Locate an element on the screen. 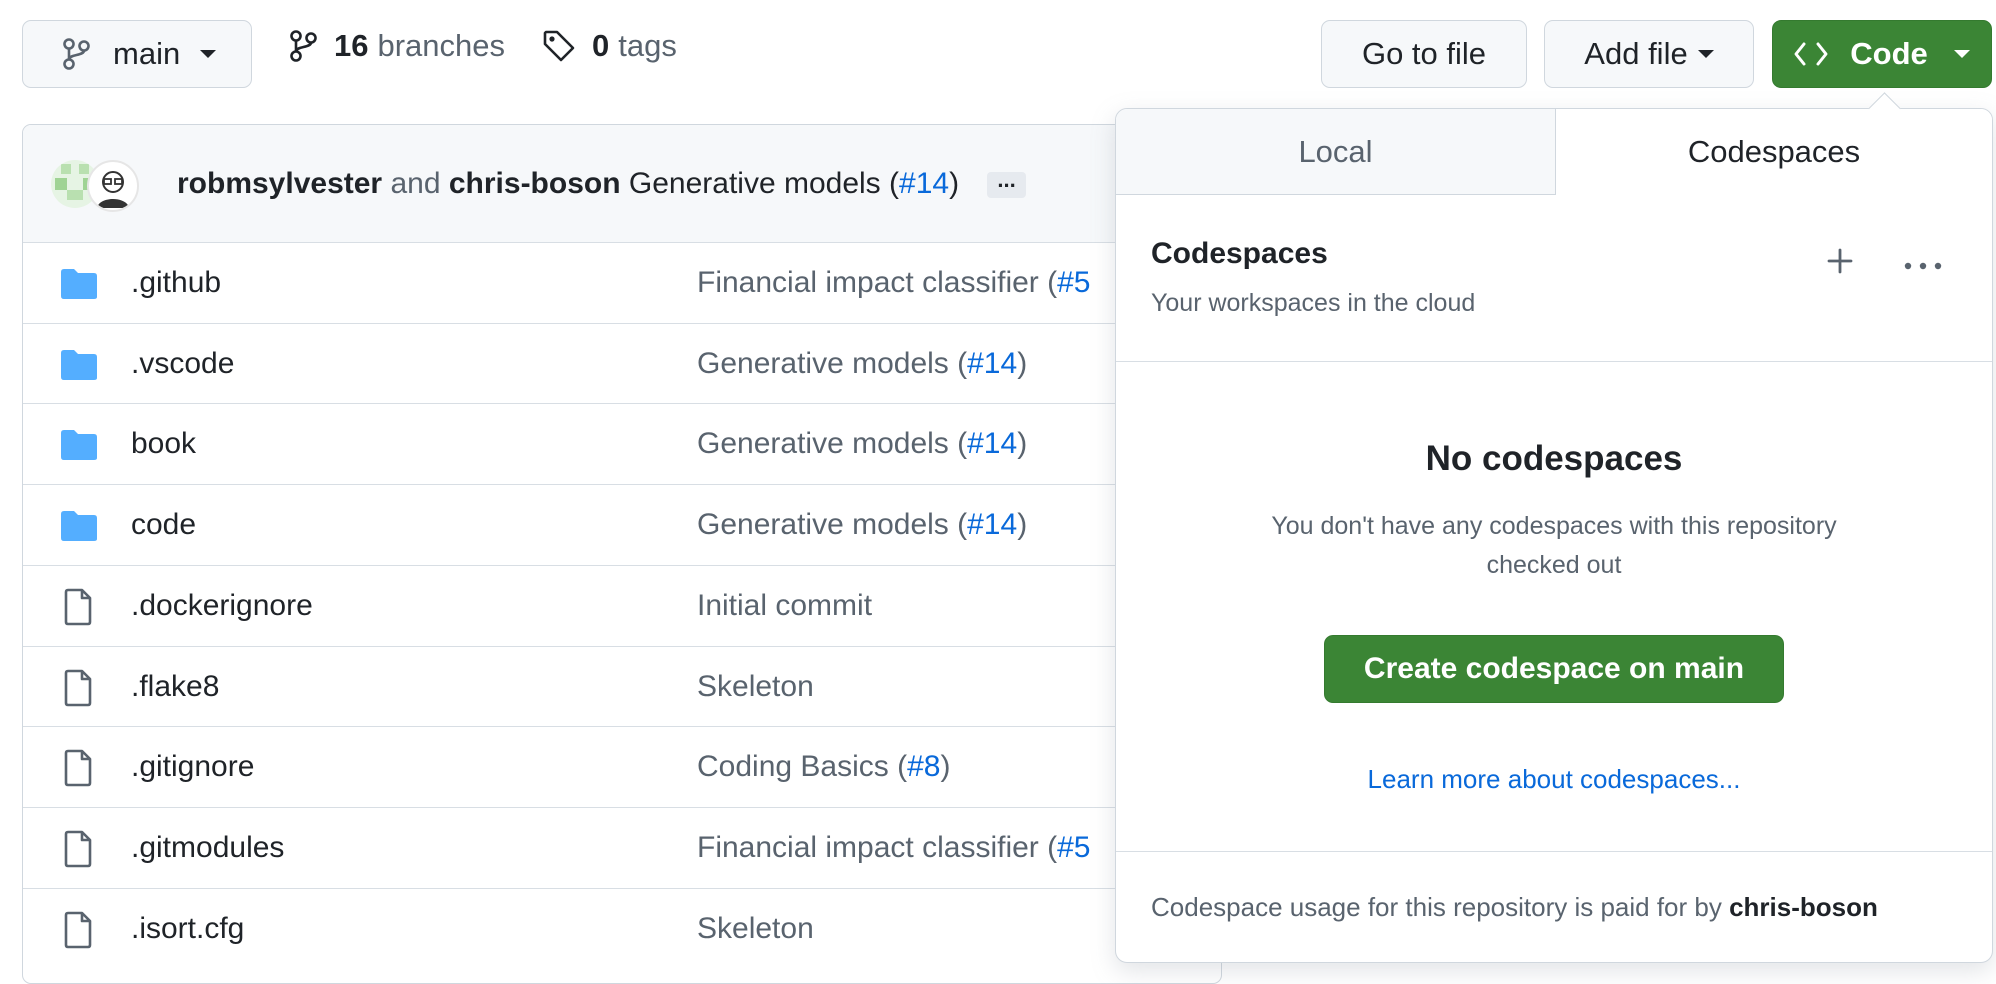 This screenshot has width=1996, height=984. plus-icon is located at coordinates (1840, 261).